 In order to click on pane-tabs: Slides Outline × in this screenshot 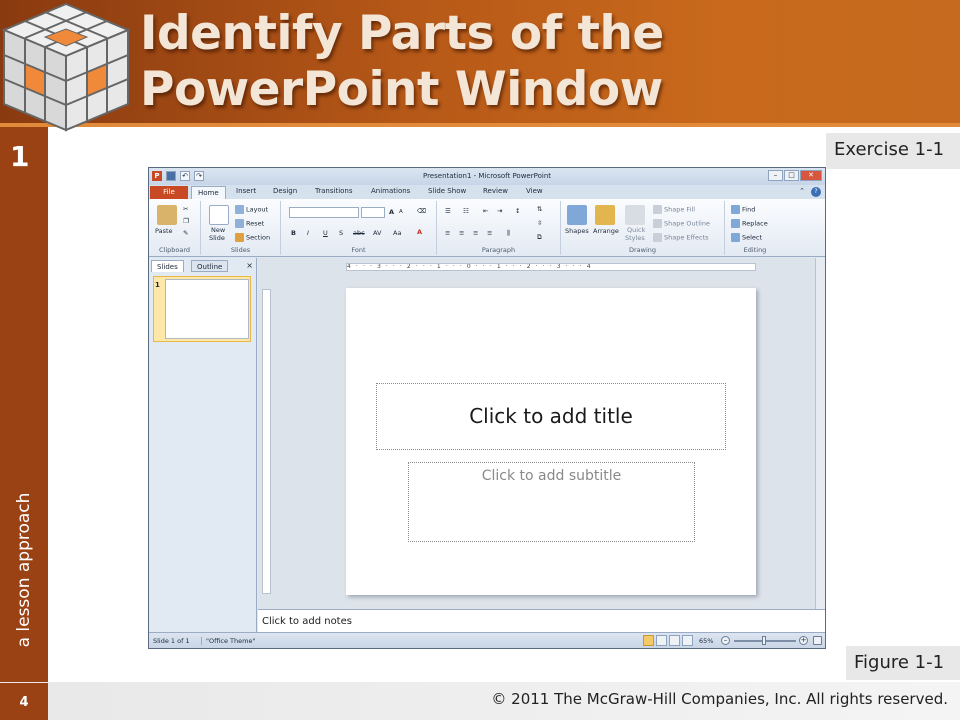, I will do `click(203, 266)`.